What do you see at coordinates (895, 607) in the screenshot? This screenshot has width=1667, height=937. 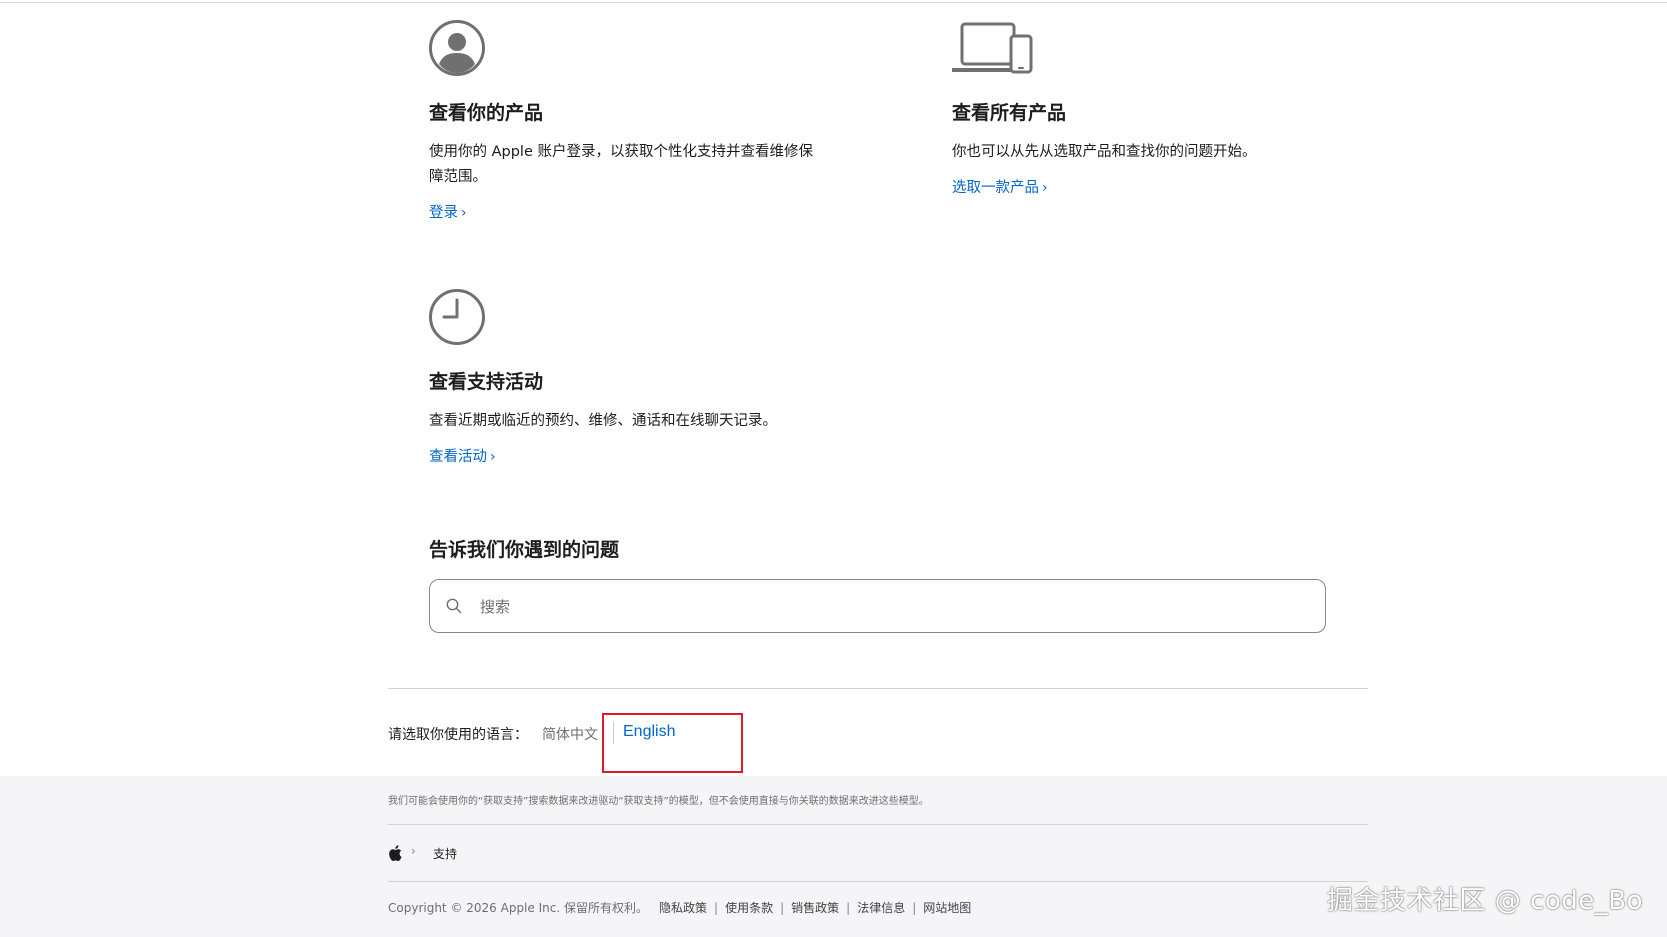 I see `search-input` at bounding box center [895, 607].